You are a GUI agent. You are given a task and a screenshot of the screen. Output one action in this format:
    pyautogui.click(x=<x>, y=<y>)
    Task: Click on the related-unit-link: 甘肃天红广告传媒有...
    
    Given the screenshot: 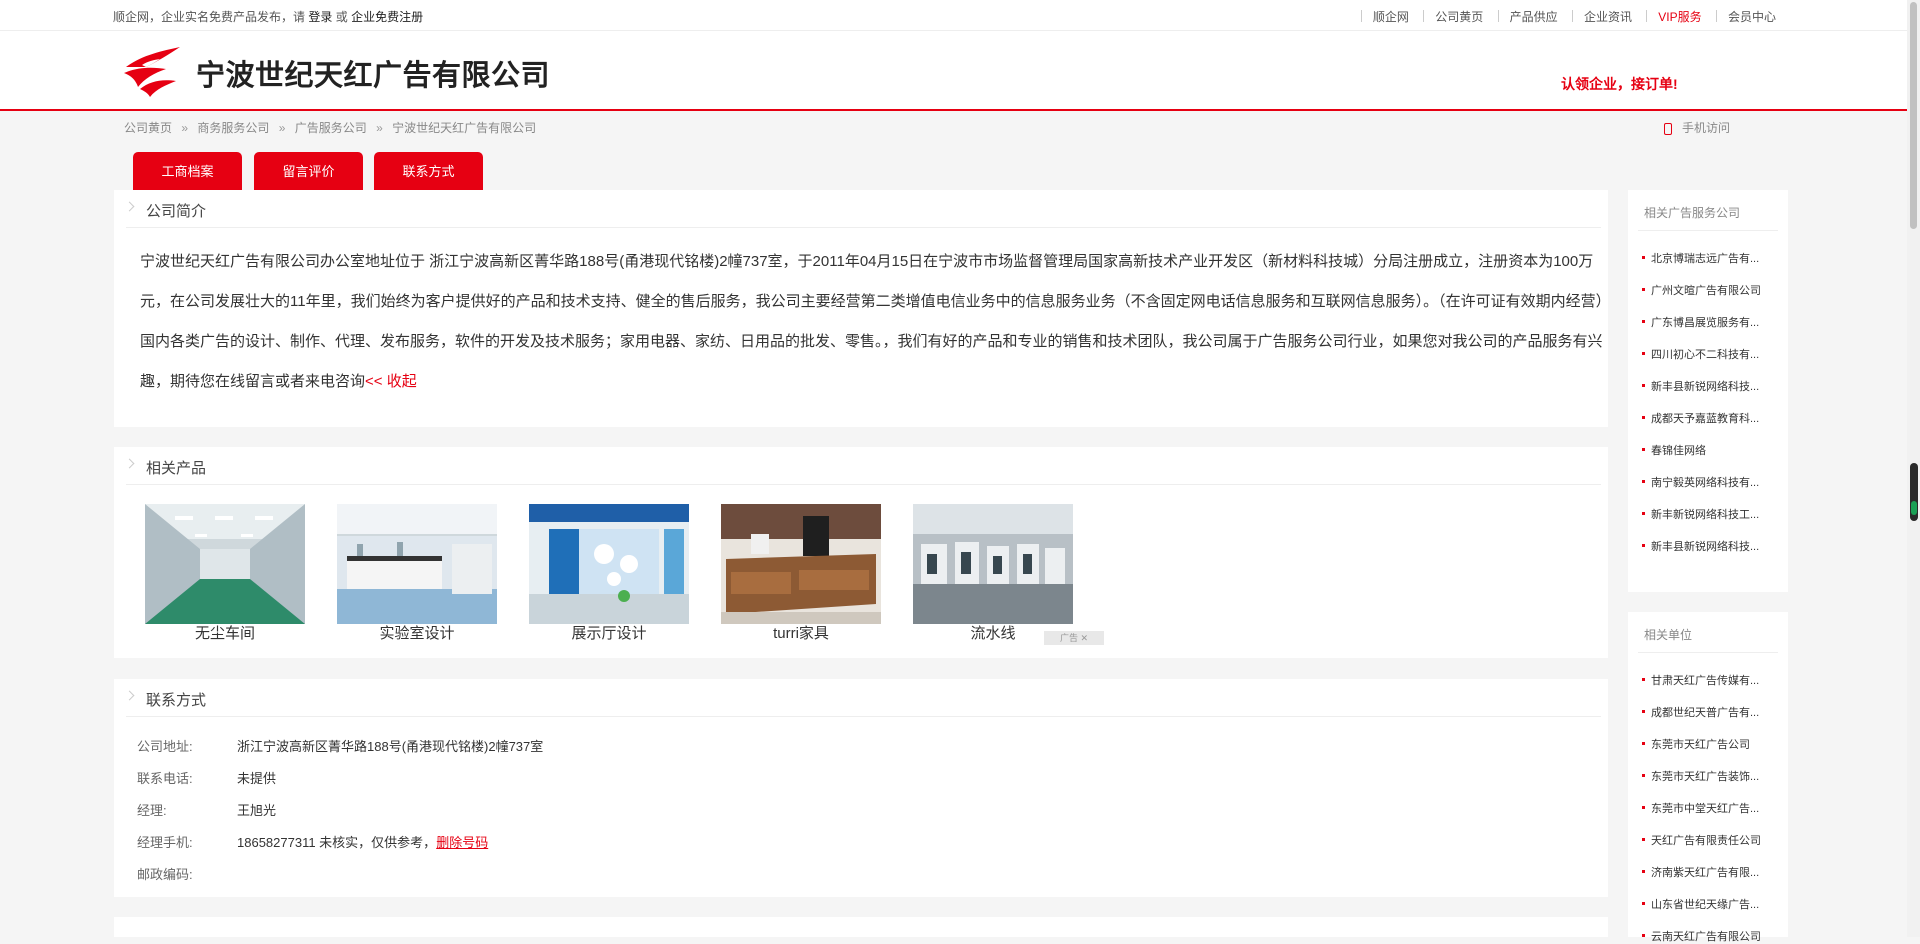 What is the action you would take?
    pyautogui.click(x=1700, y=680)
    